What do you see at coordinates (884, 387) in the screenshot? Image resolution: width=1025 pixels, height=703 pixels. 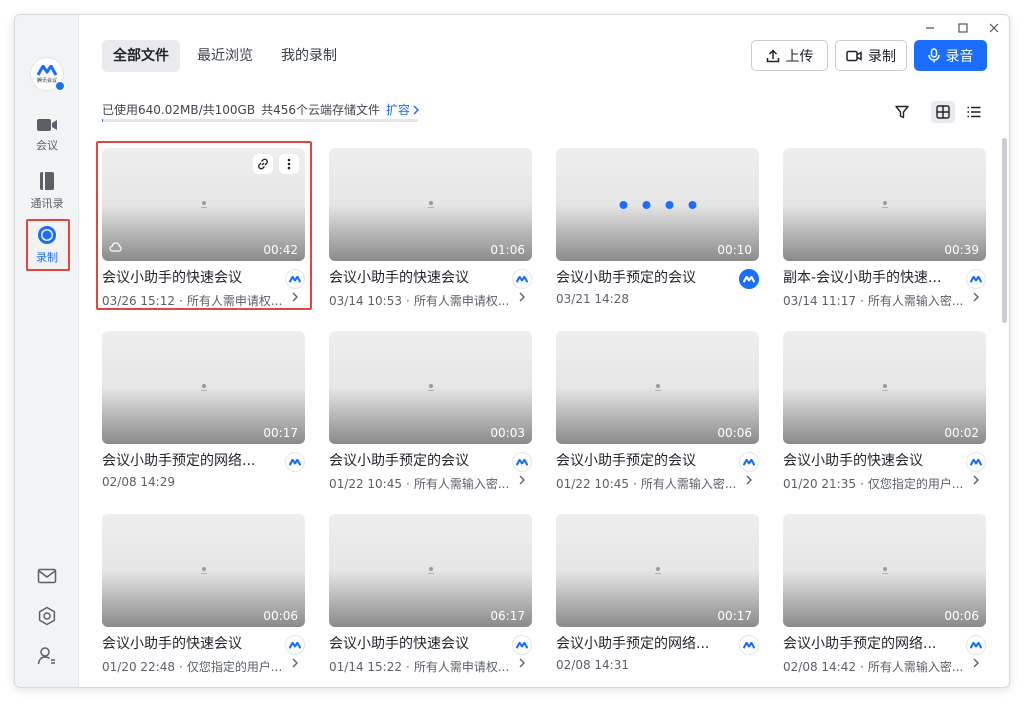 I see `recording-thumbnail: 00:02` at bounding box center [884, 387].